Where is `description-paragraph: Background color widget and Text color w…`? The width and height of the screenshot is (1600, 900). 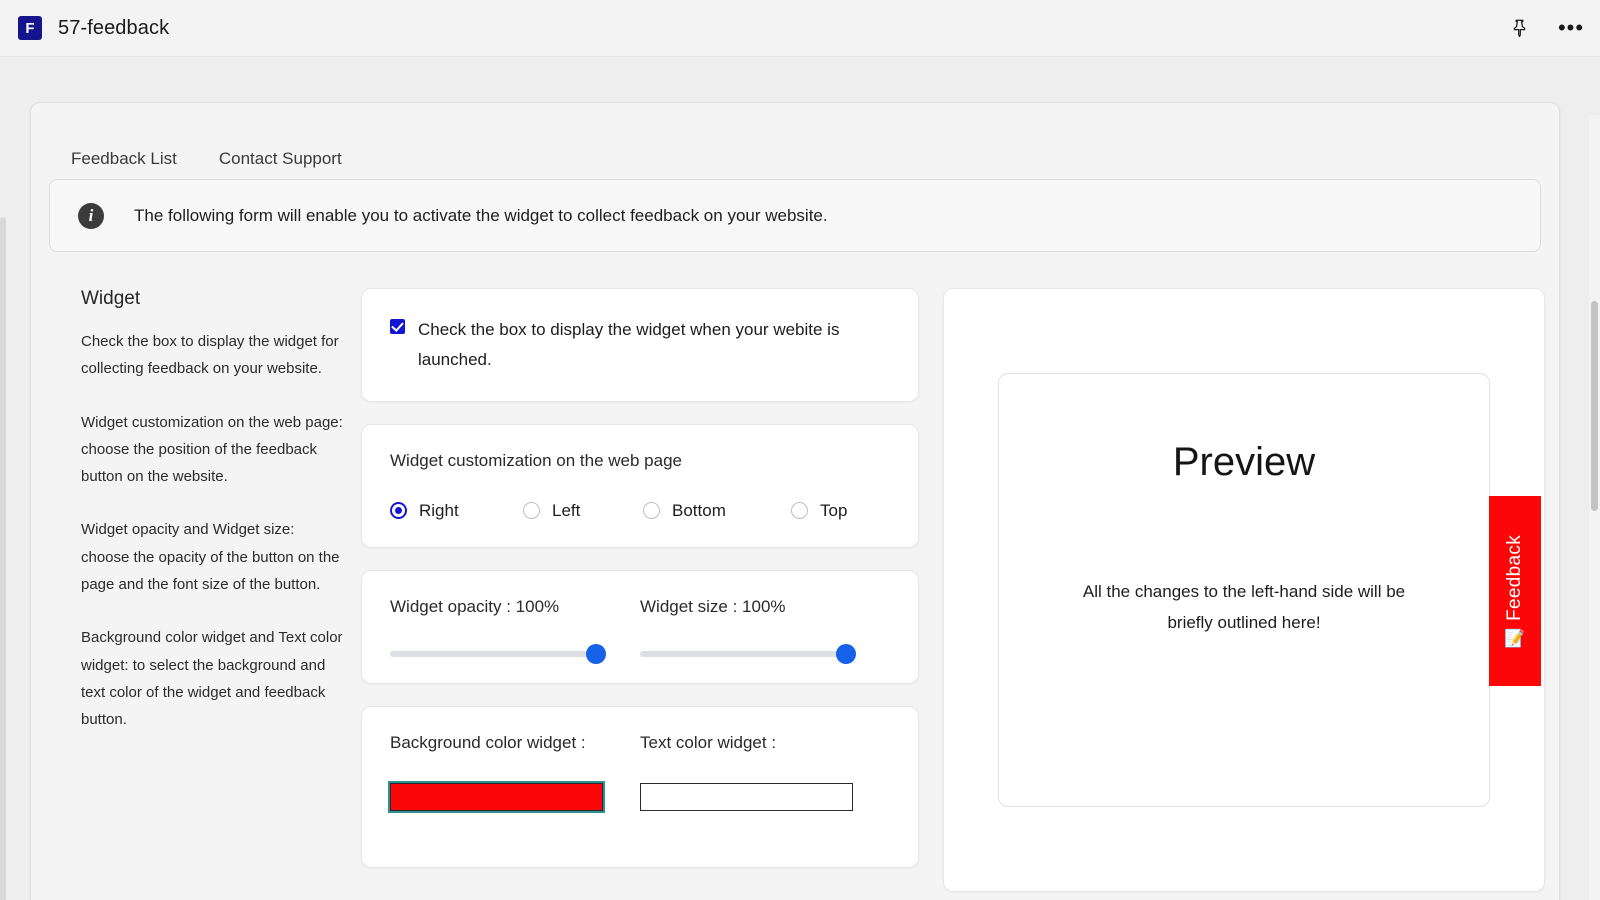
description-paragraph: Background color widget and Text color w… is located at coordinates (212, 679).